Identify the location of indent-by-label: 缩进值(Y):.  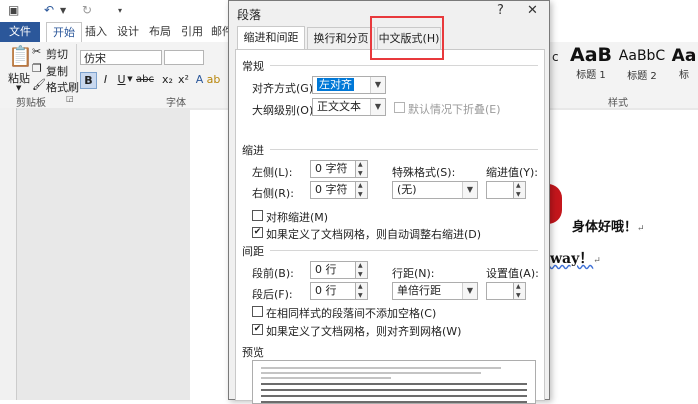
(512, 172).